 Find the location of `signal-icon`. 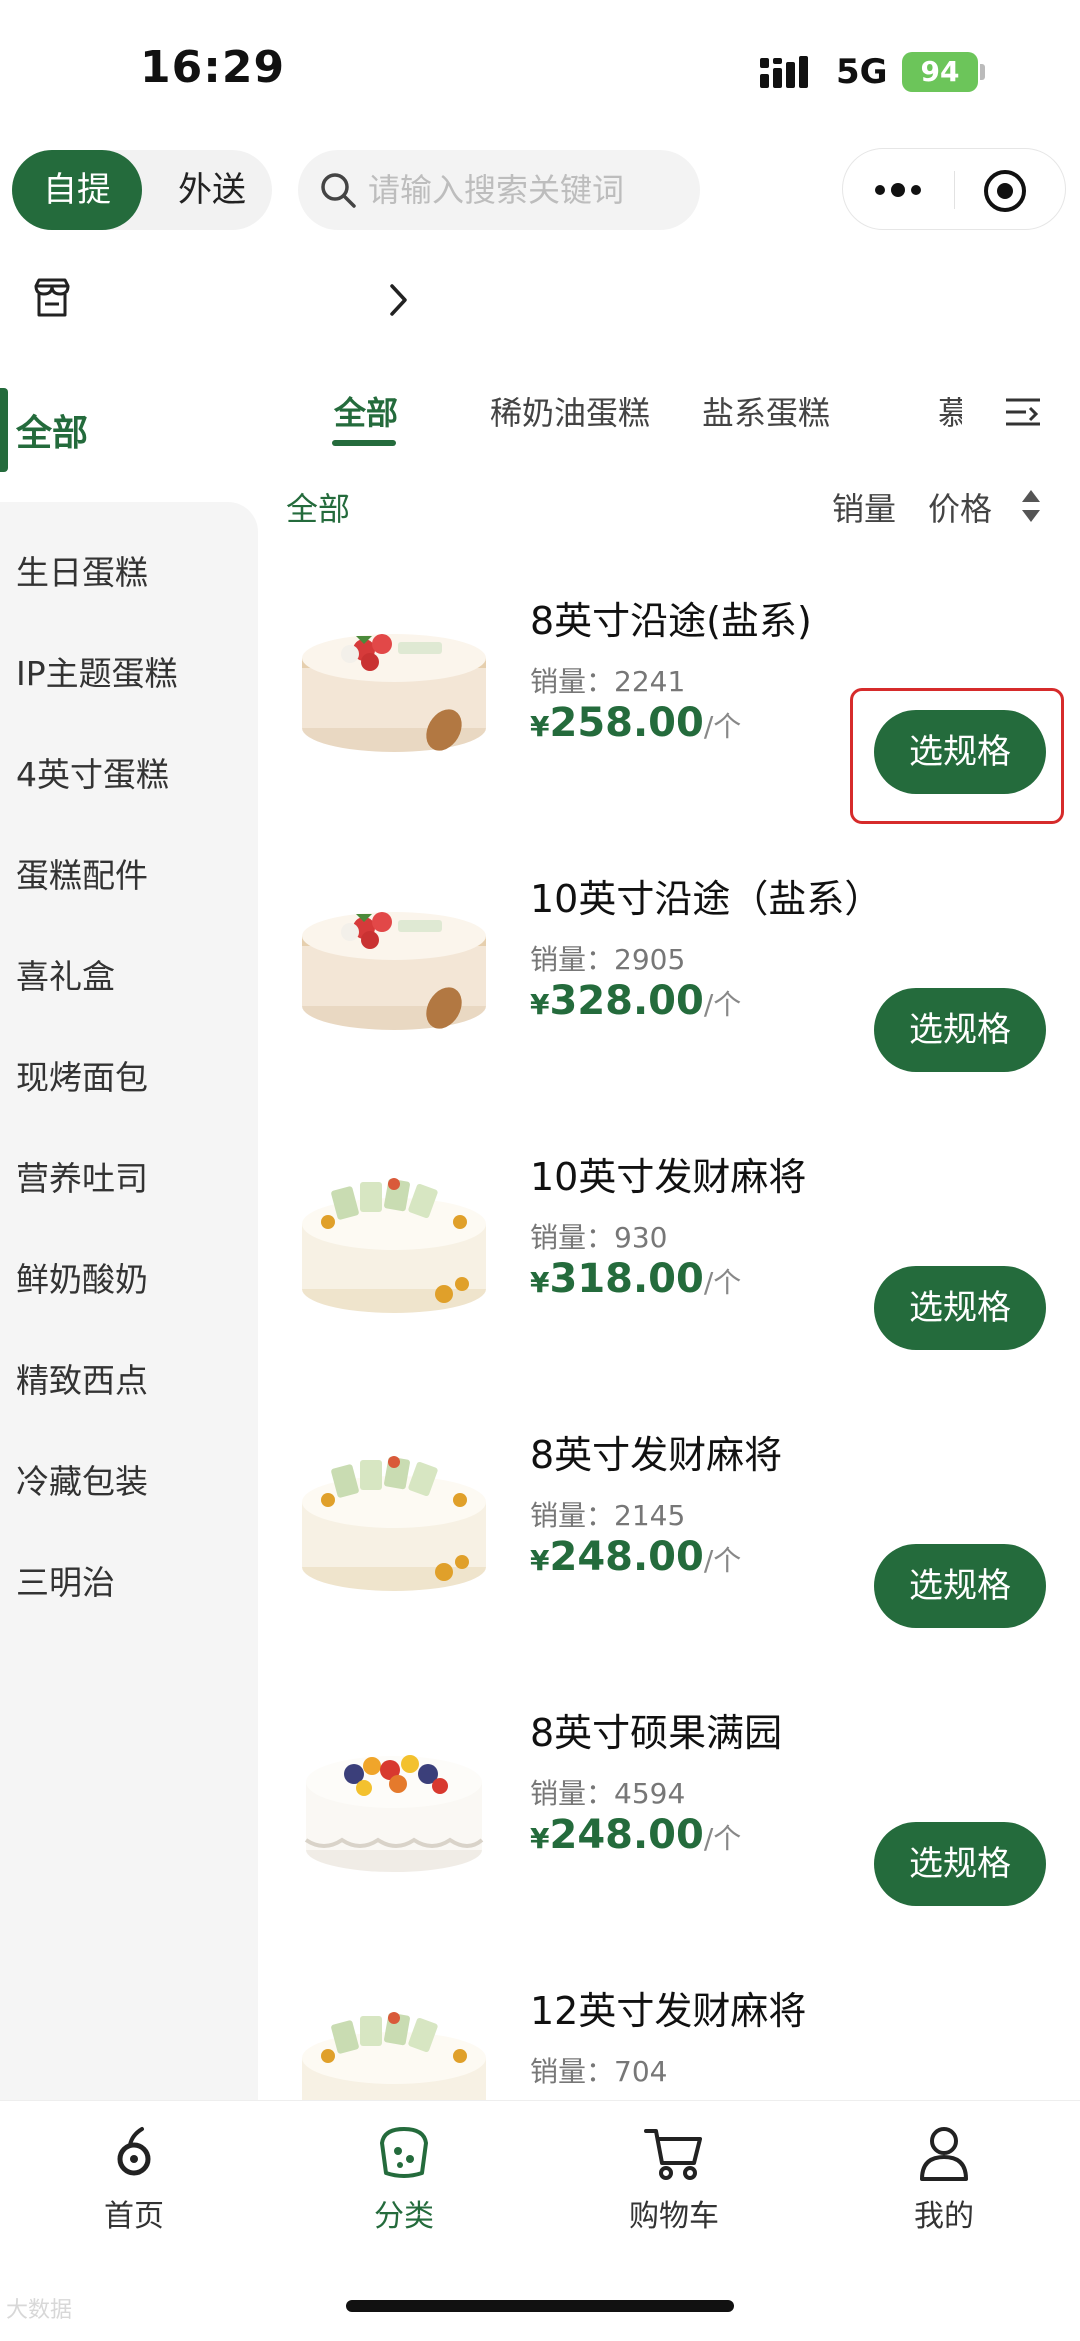

signal-icon is located at coordinates (784, 72).